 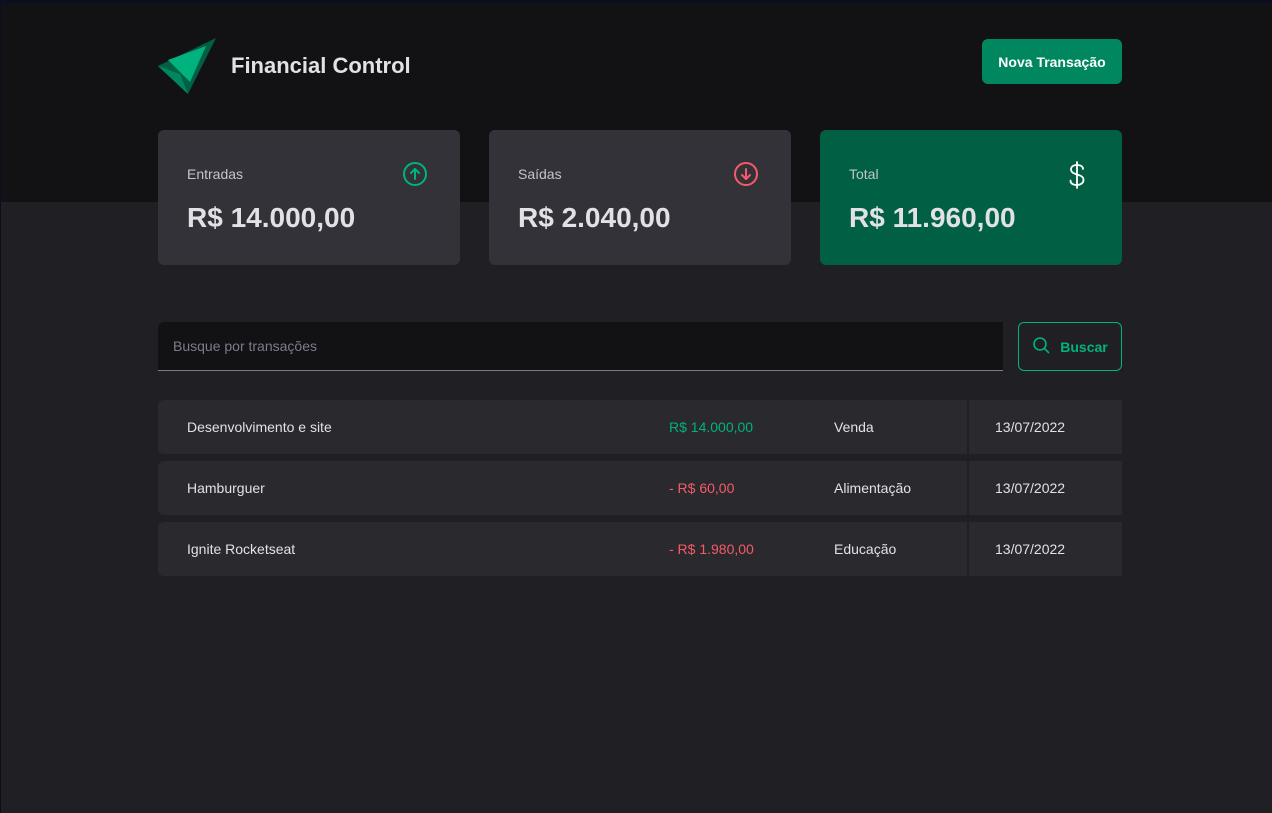 What do you see at coordinates (873, 488) in the screenshot?
I see `transaction-category: Alimentação` at bounding box center [873, 488].